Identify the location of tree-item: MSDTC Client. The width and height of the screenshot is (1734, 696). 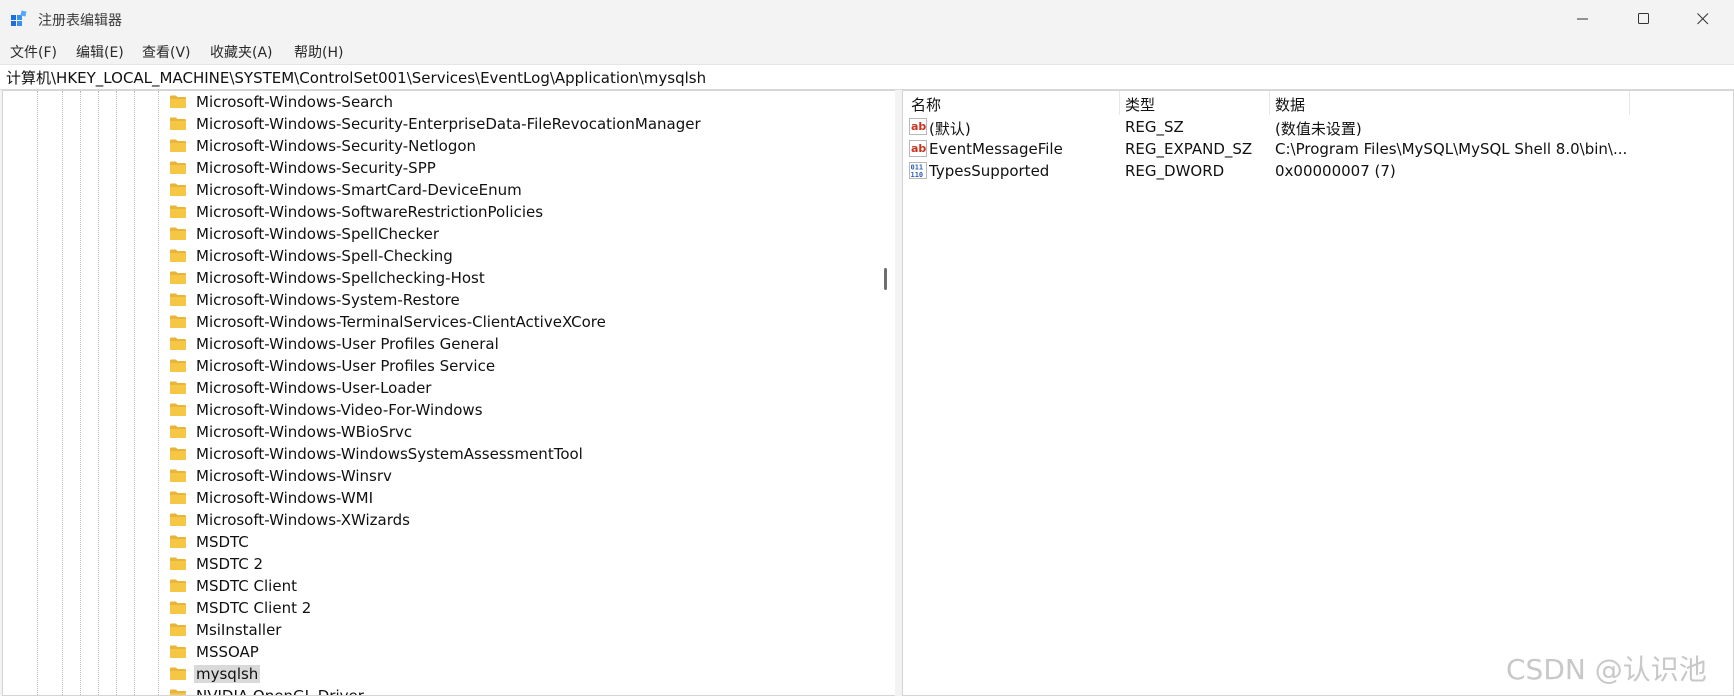
(439, 586).